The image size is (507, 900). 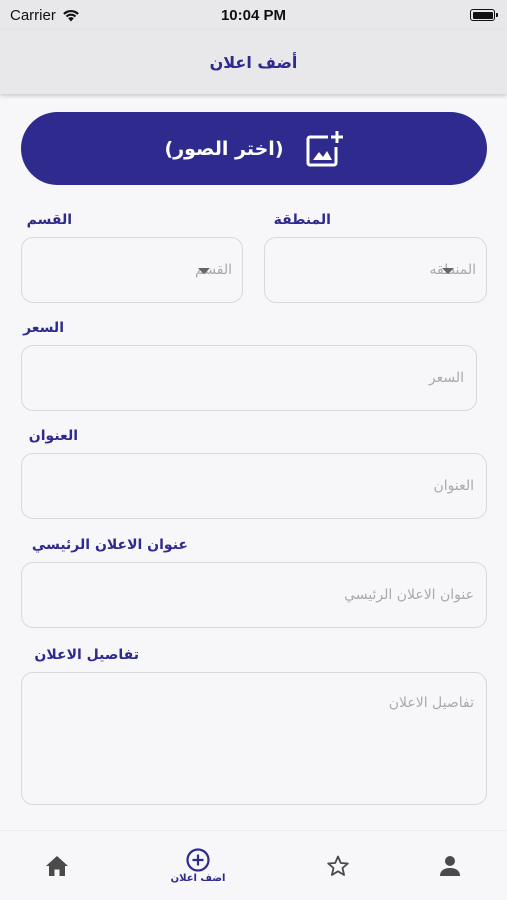 What do you see at coordinates (49, 220) in the screenshot?
I see `category-label: القسم` at bounding box center [49, 220].